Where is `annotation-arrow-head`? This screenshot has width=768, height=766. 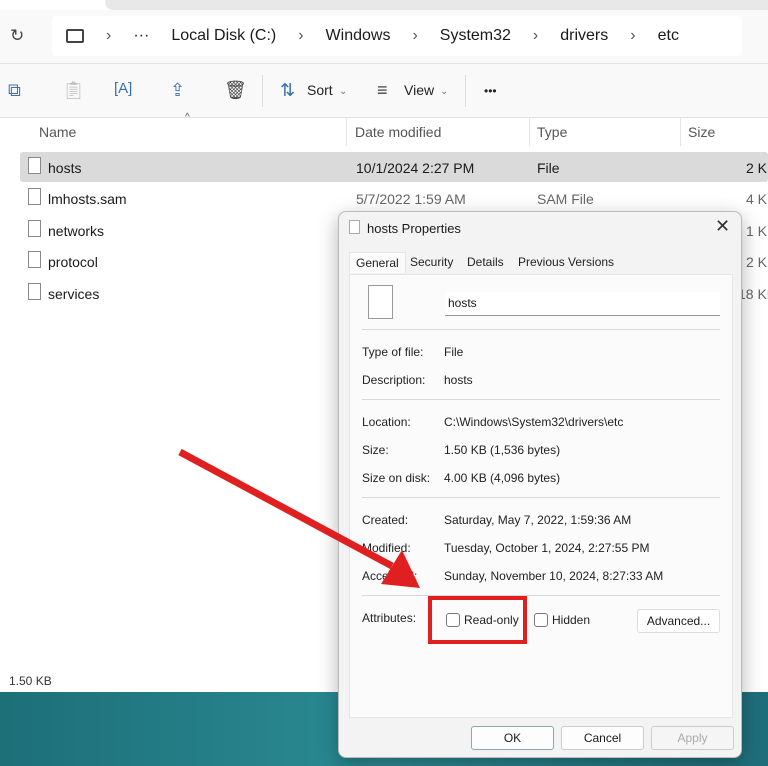 annotation-arrow-head is located at coordinates (400, 569).